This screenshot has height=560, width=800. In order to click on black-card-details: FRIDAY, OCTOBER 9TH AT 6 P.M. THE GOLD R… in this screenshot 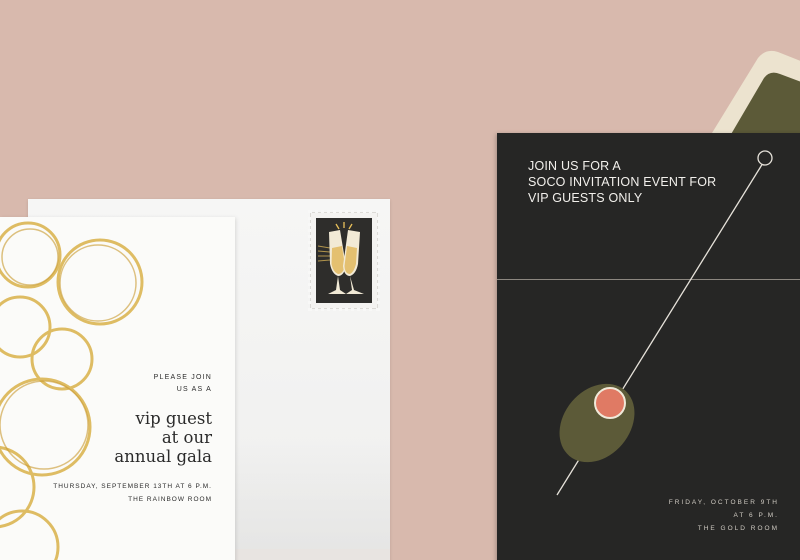, I will do `click(724, 515)`.